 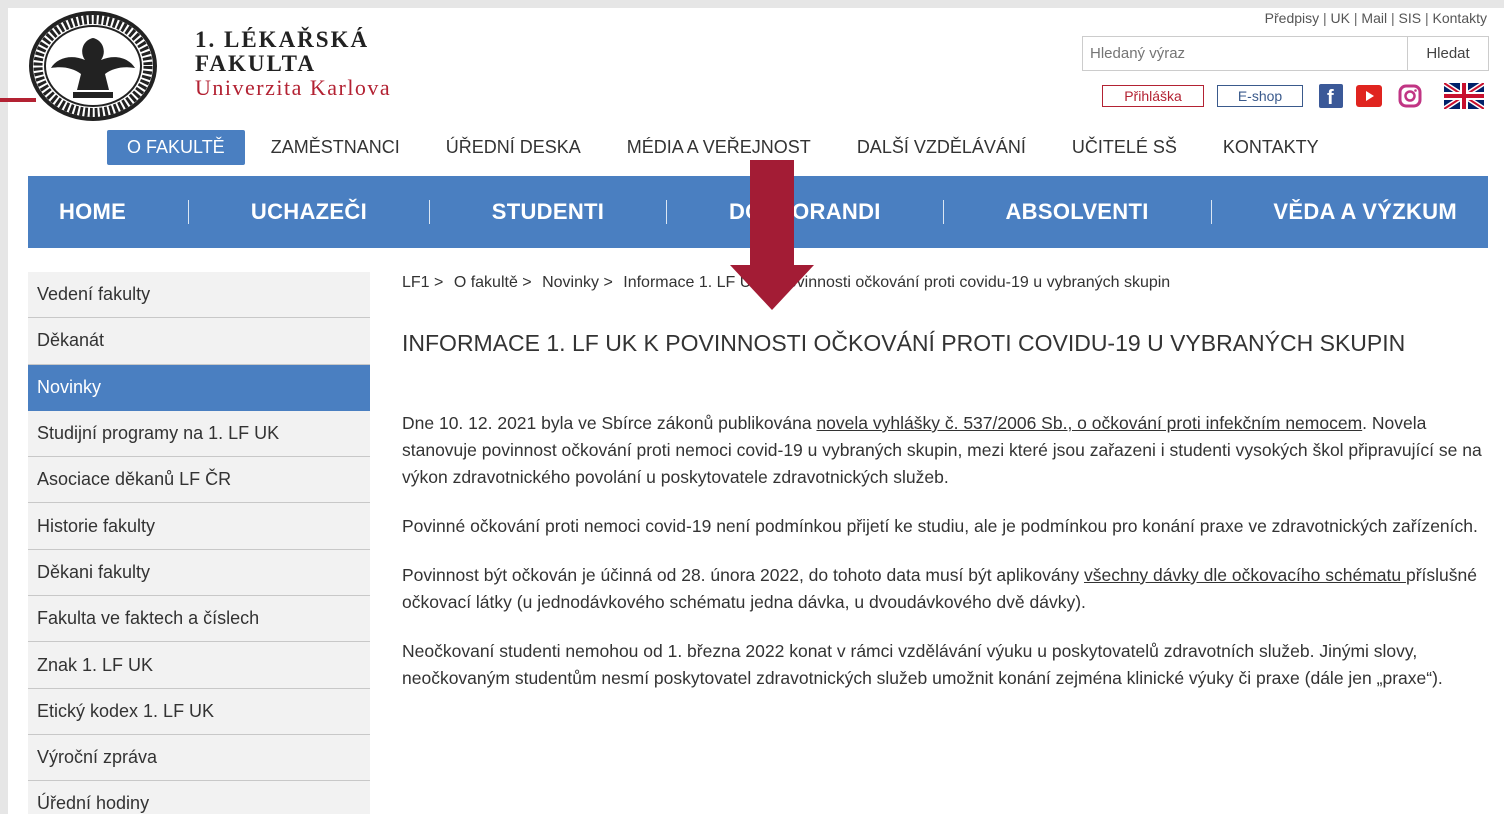 I want to click on brand-name: 1. LÉKAŘSKÁ FAKULTA Univerzita Karlova, so click(x=293, y=64).